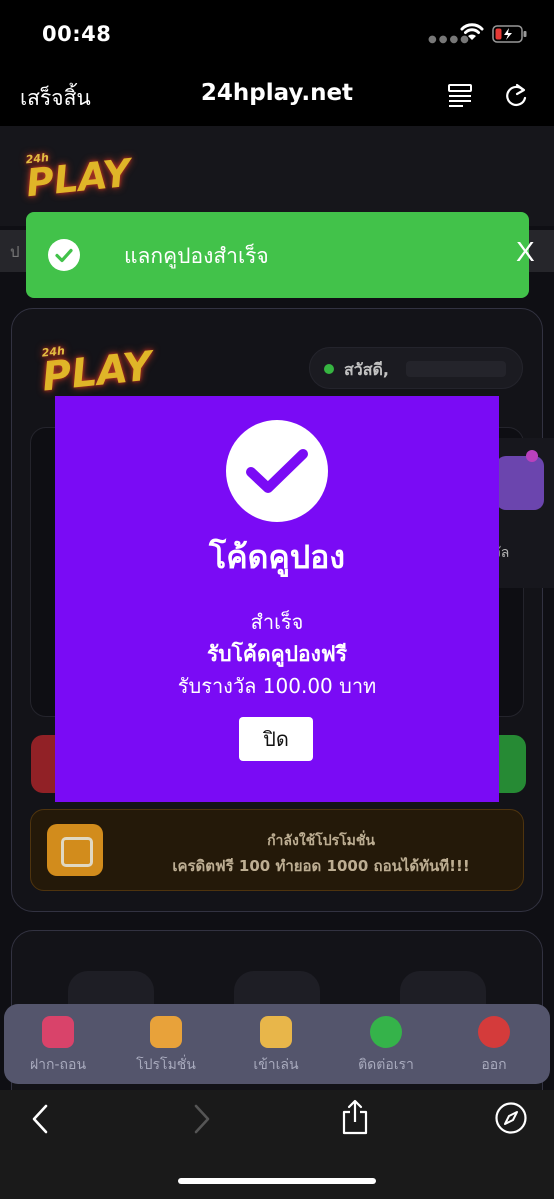 The width and height of the screenshot is (554, 1199). Describe the element at coordinates (494, 1032) in the screenshot. I see `power-icon` at that location.